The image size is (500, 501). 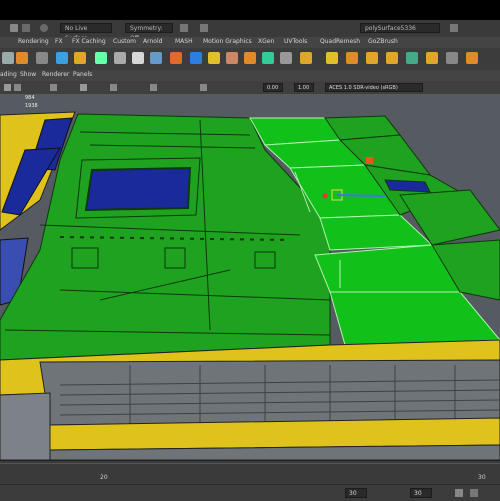 What do you see at coordinates (53, 87) in the screenshot?
I see `wireframe-icon` at bounding box center [53, 87].